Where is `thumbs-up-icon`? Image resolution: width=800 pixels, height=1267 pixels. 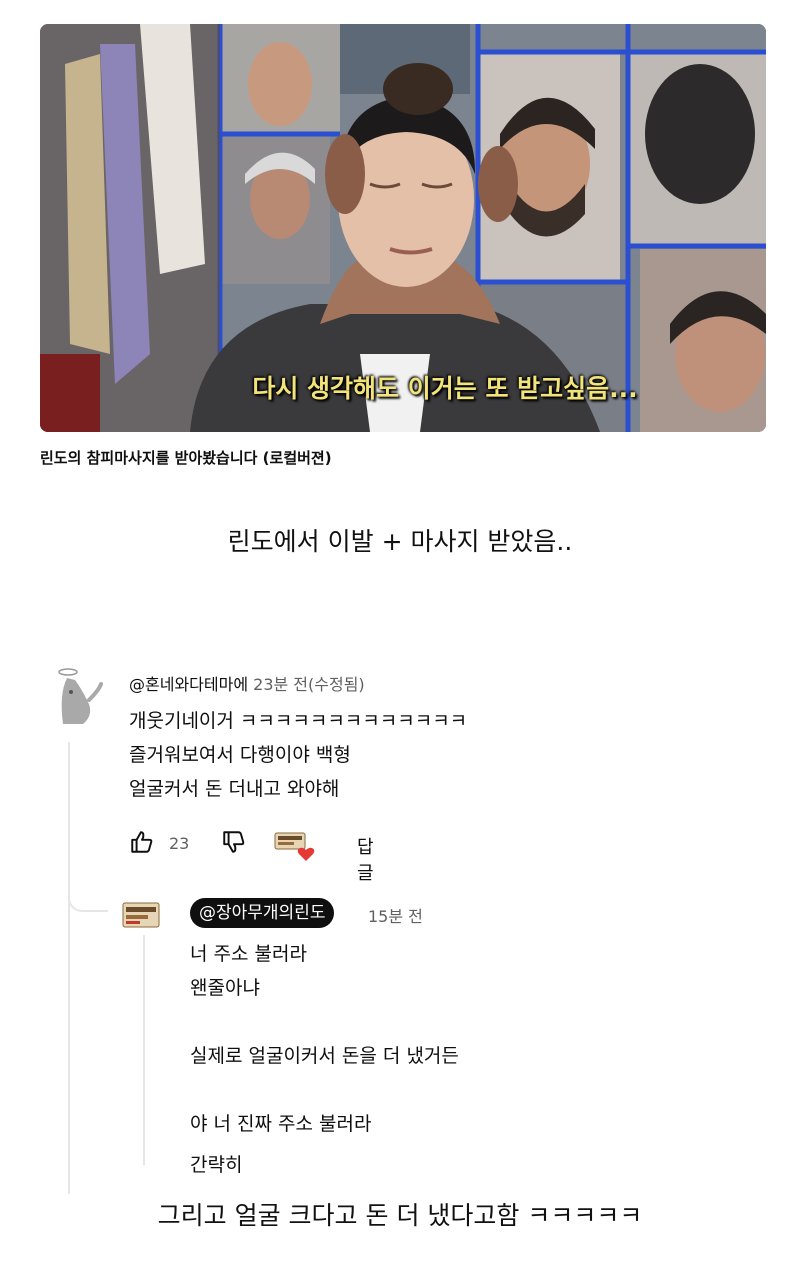
thumbs-up-icon is located at coordinates (142, 842).